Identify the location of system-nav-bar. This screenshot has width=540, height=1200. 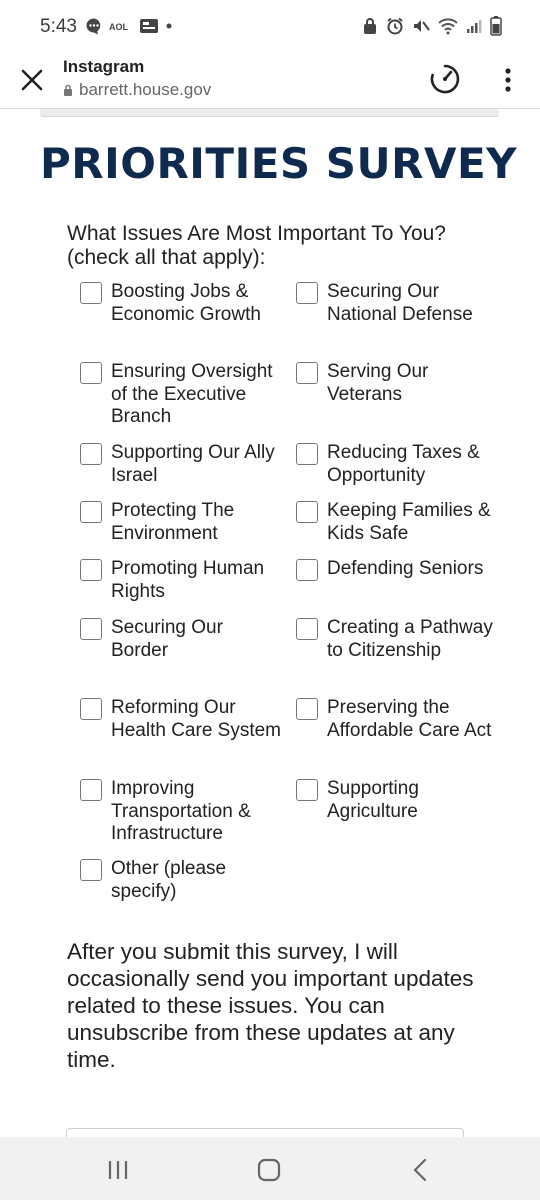
(270, 1168).